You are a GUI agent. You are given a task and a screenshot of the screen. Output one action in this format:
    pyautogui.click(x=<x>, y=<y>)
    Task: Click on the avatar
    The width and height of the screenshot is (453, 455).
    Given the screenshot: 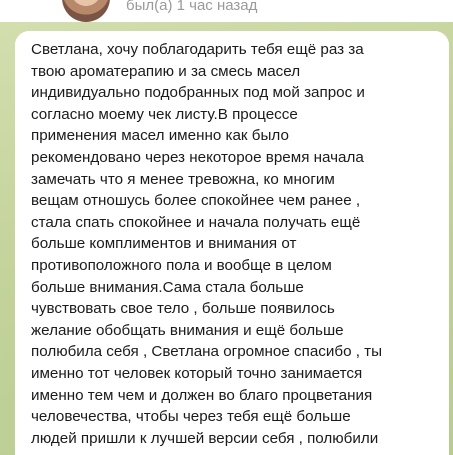 What is the action you would take?
    pyautogui.click(x=86, y=11)
    